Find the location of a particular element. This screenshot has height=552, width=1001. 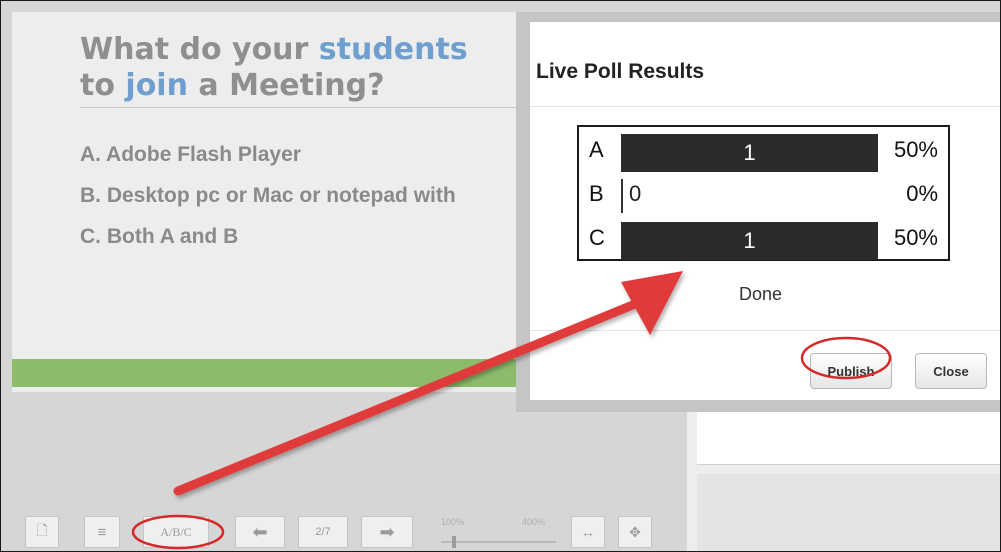

slide-divider is located at coordinates (310, 107).